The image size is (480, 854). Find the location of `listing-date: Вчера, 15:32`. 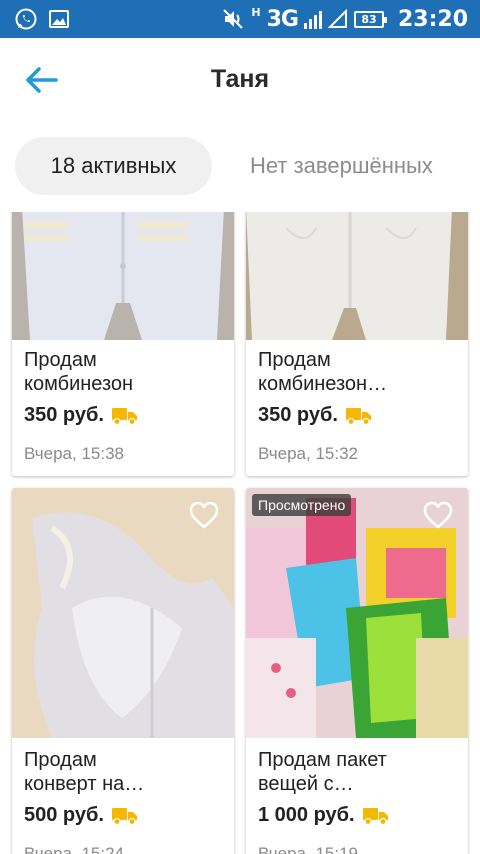

listing-date: Вчера, 15:32 is located at coordinates (308, 453).